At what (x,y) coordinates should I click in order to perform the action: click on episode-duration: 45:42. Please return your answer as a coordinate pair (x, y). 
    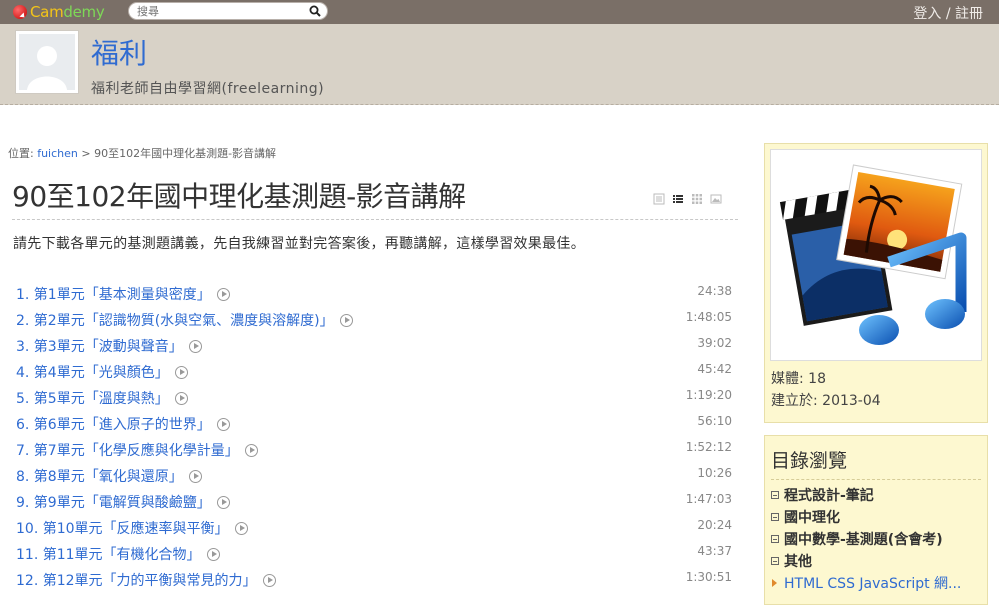
    Looking at the image, I should click on (714, 369).